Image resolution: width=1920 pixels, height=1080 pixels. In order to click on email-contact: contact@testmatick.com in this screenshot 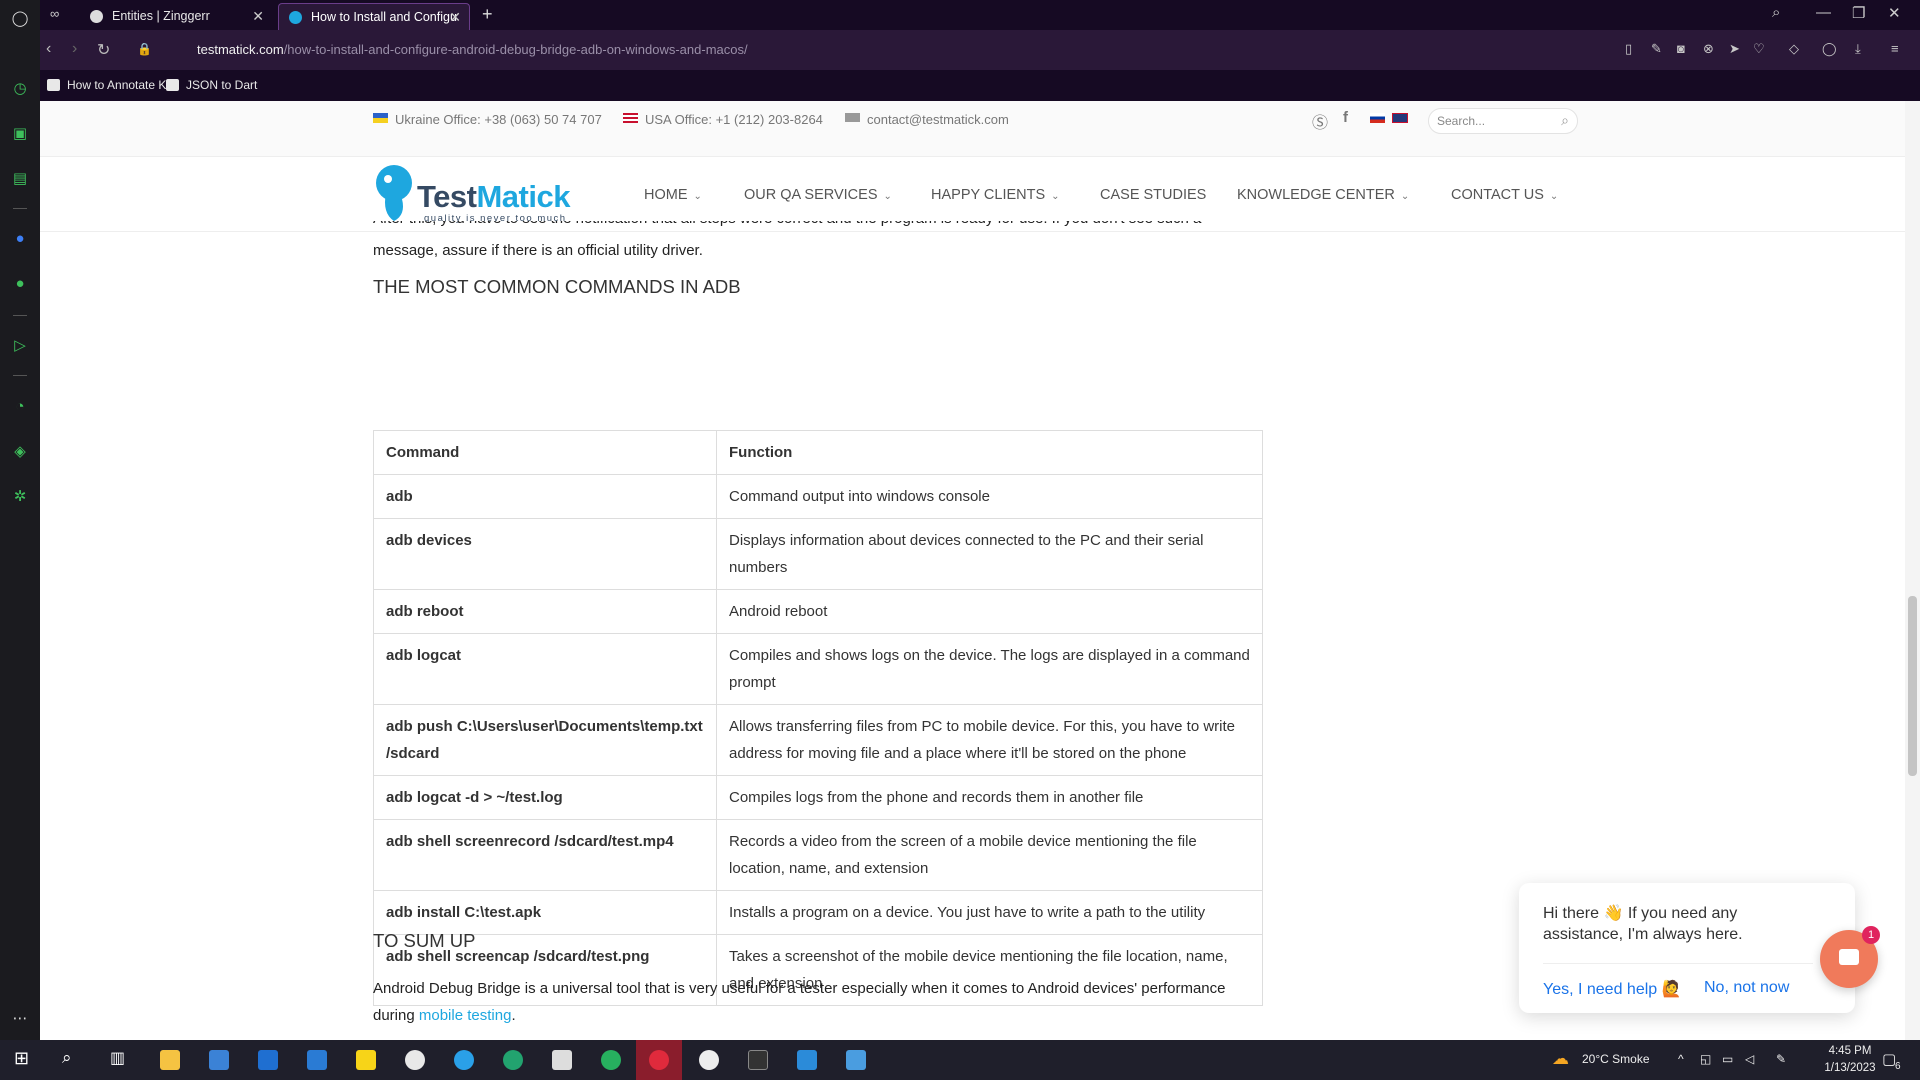, I will do `click(927, 119)`.